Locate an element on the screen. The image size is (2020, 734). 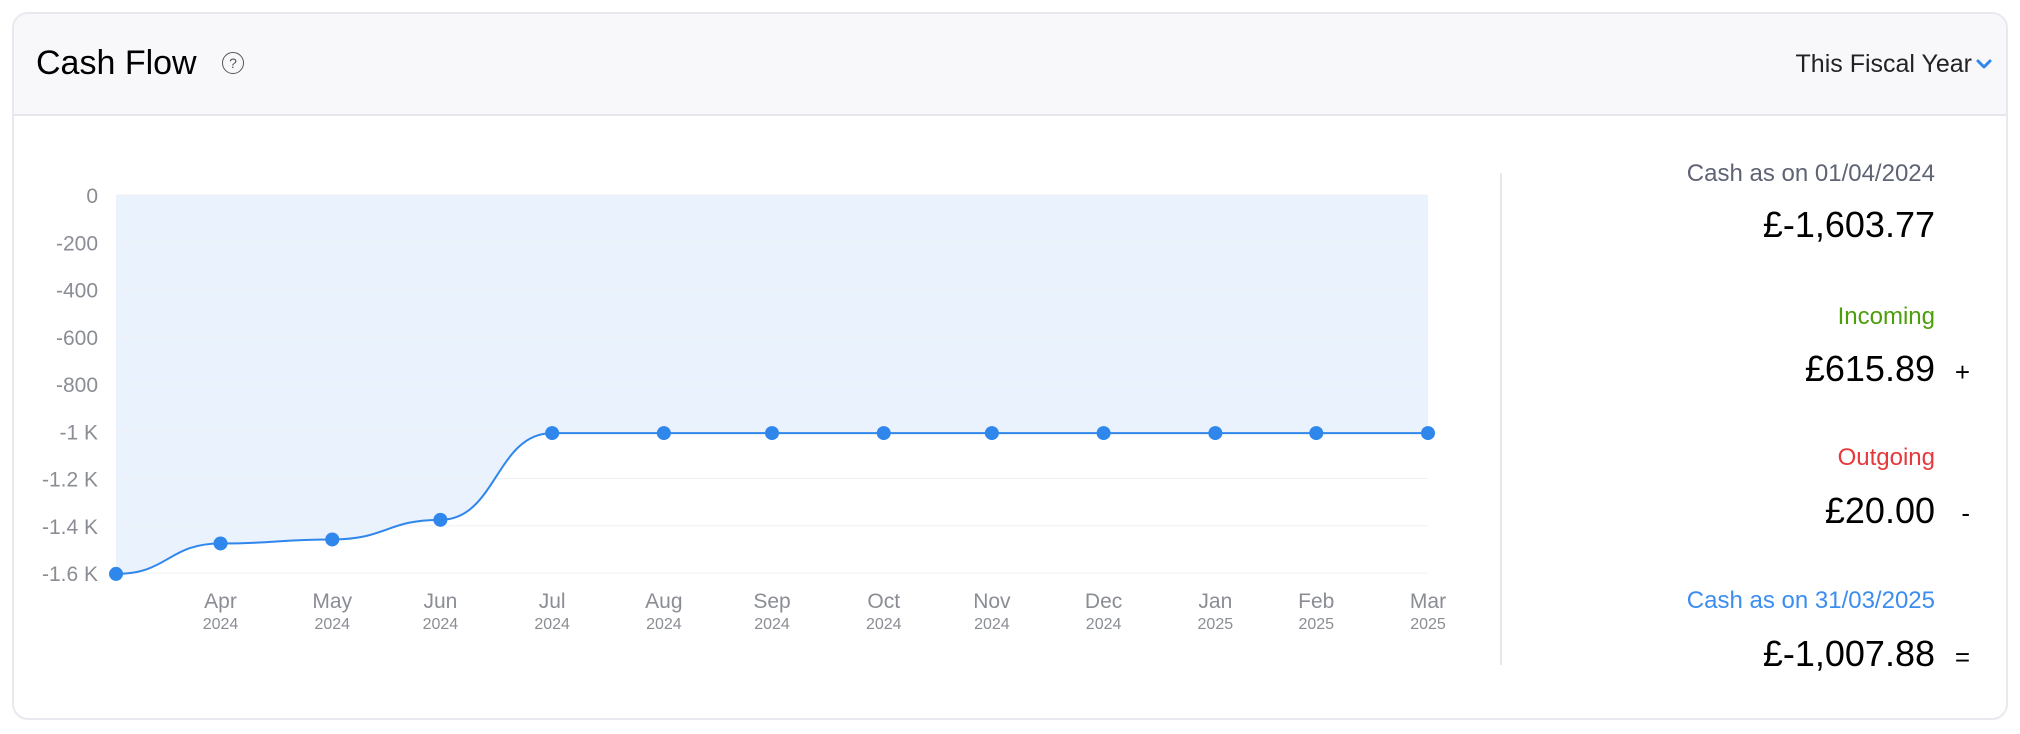
x-tick-month: Jul is located at coordinates (552, 601).